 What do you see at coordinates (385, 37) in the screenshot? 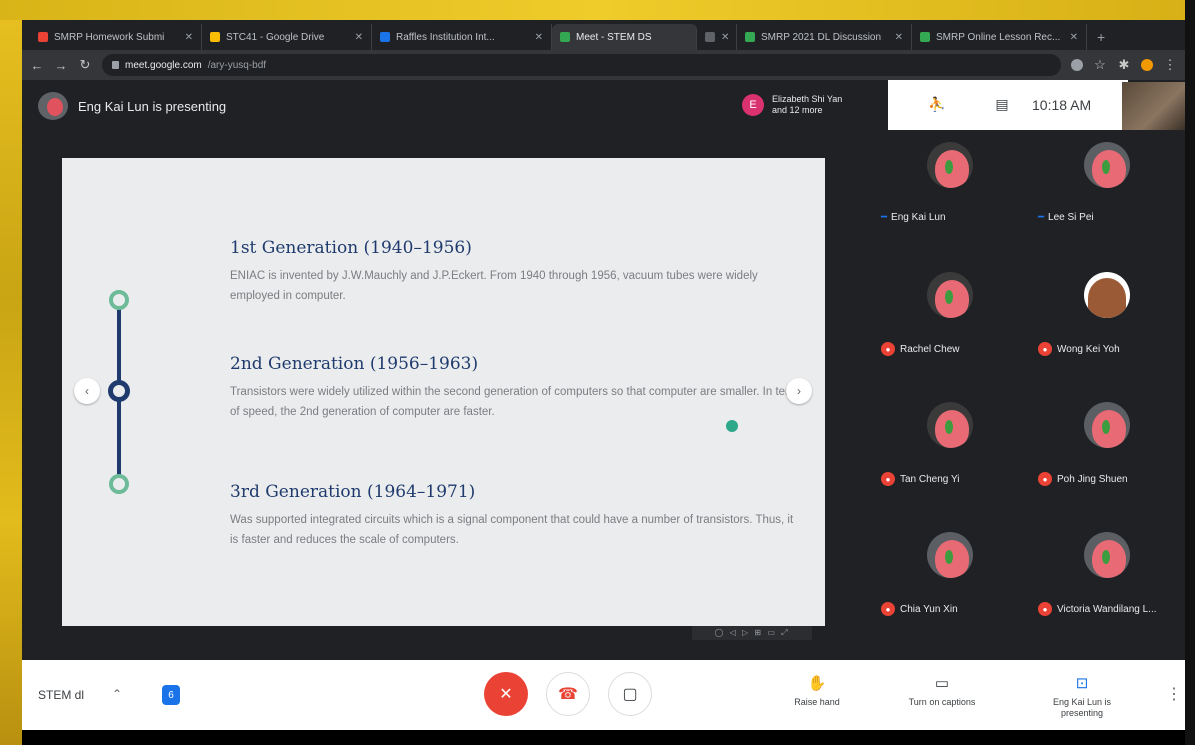
I see `site-icon` at bounding box center [385, 37].